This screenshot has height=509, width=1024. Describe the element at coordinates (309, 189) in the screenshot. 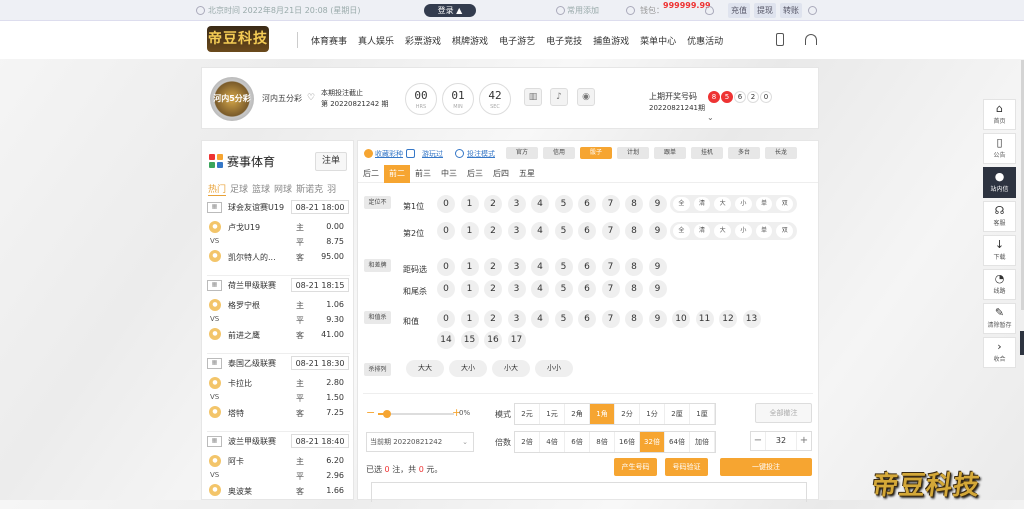

I see `sports-tab: 斯诺克` at that location.